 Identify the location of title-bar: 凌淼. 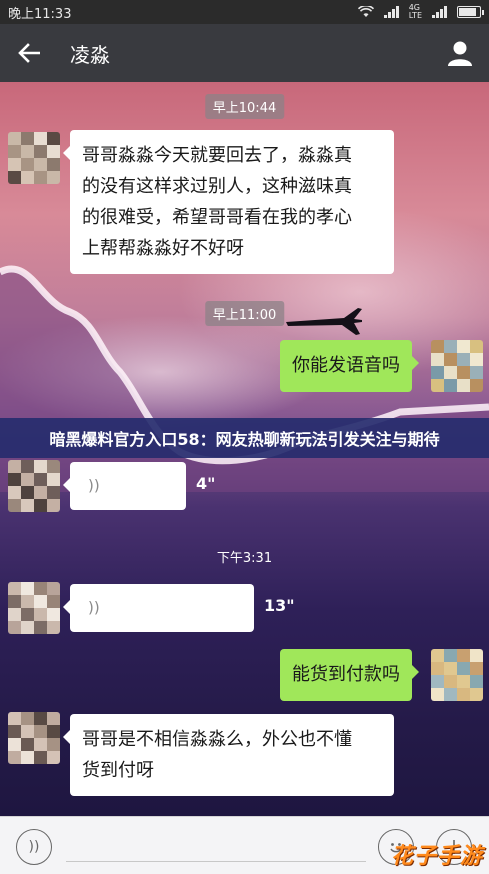
(244, 53).